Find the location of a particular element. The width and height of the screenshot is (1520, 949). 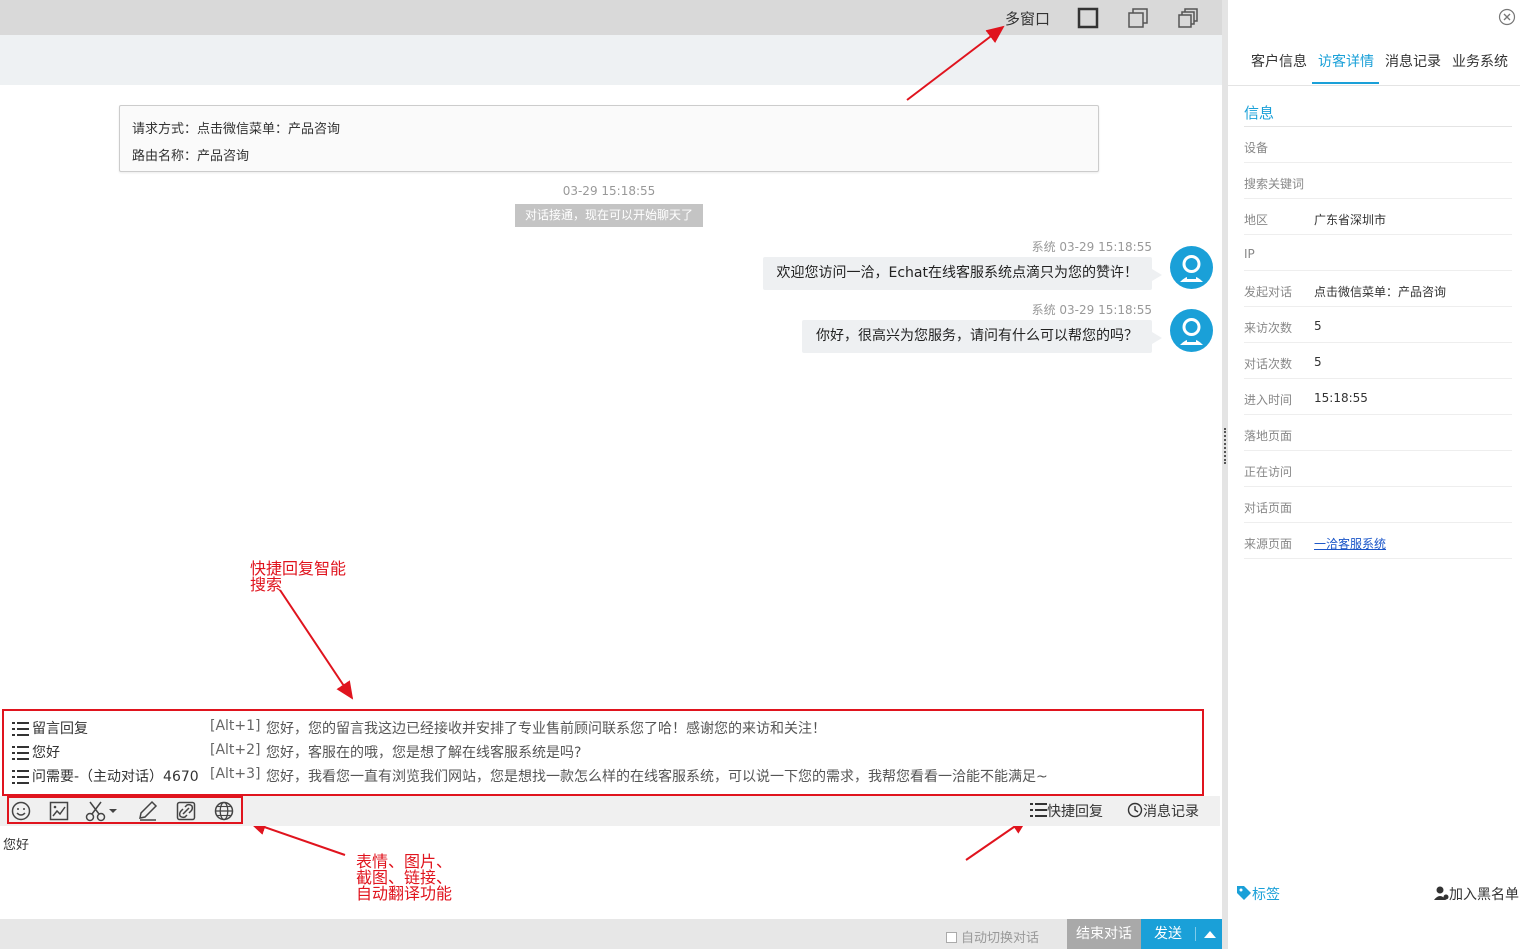

info-label: 设备 is located at coordinates (1256, 148).